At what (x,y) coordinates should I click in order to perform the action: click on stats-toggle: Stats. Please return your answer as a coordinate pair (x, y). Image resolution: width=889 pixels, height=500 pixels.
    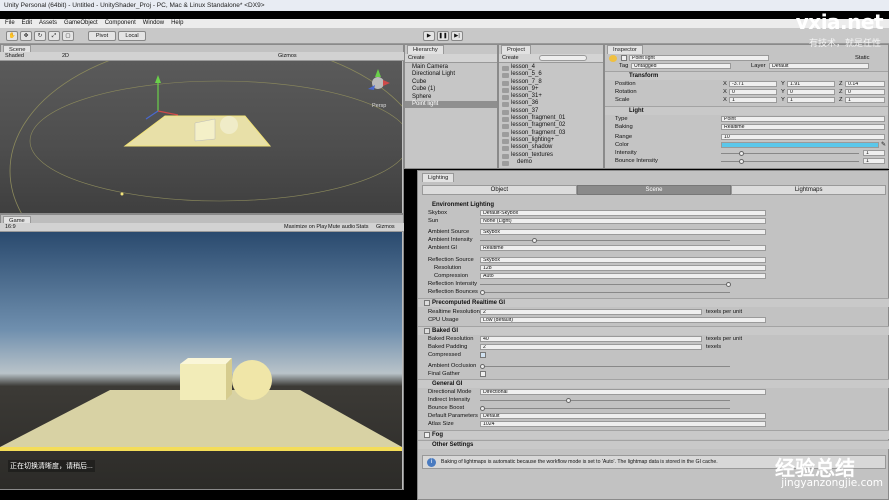
    Looking at the image, I should click on (362, 227).